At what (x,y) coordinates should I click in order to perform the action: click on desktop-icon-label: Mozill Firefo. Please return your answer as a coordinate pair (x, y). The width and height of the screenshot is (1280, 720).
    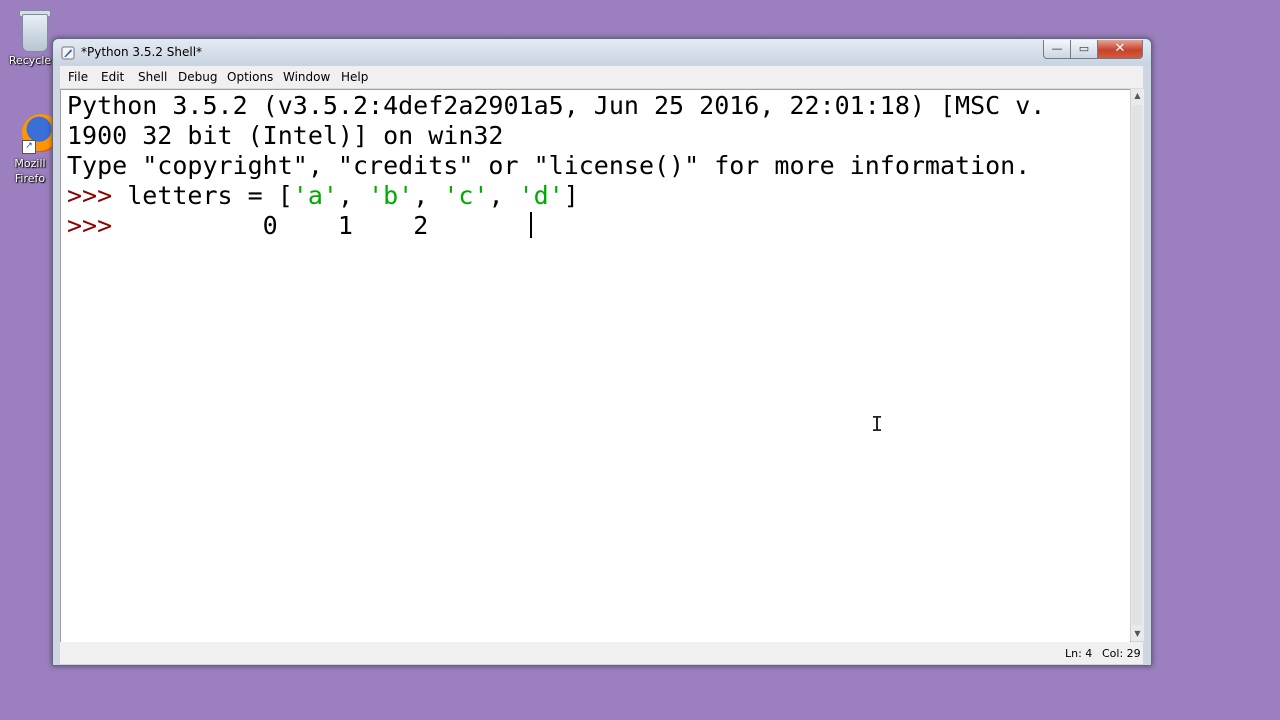
    Looking at the image, I should click on (30, 171).